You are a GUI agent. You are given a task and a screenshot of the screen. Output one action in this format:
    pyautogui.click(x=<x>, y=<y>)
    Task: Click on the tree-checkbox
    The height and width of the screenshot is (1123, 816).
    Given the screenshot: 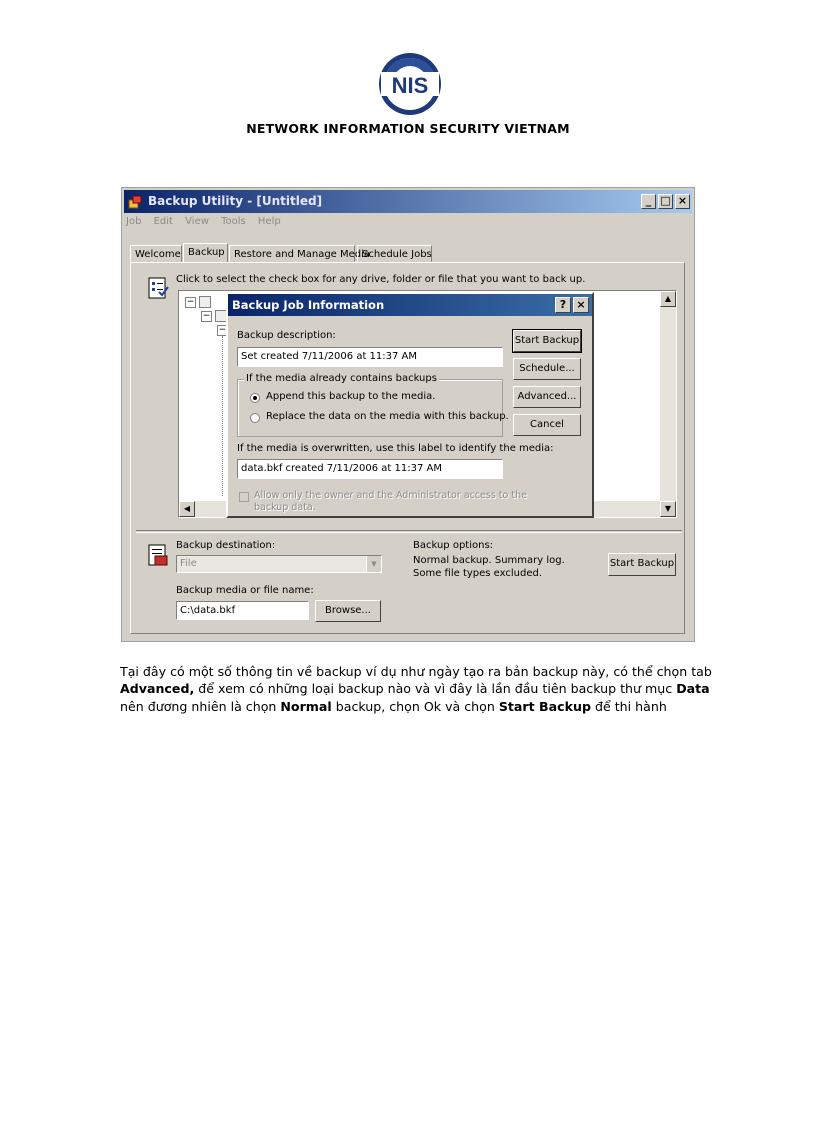 What is the action you would take?
    pyautogui.click(x=205, y=302)
    